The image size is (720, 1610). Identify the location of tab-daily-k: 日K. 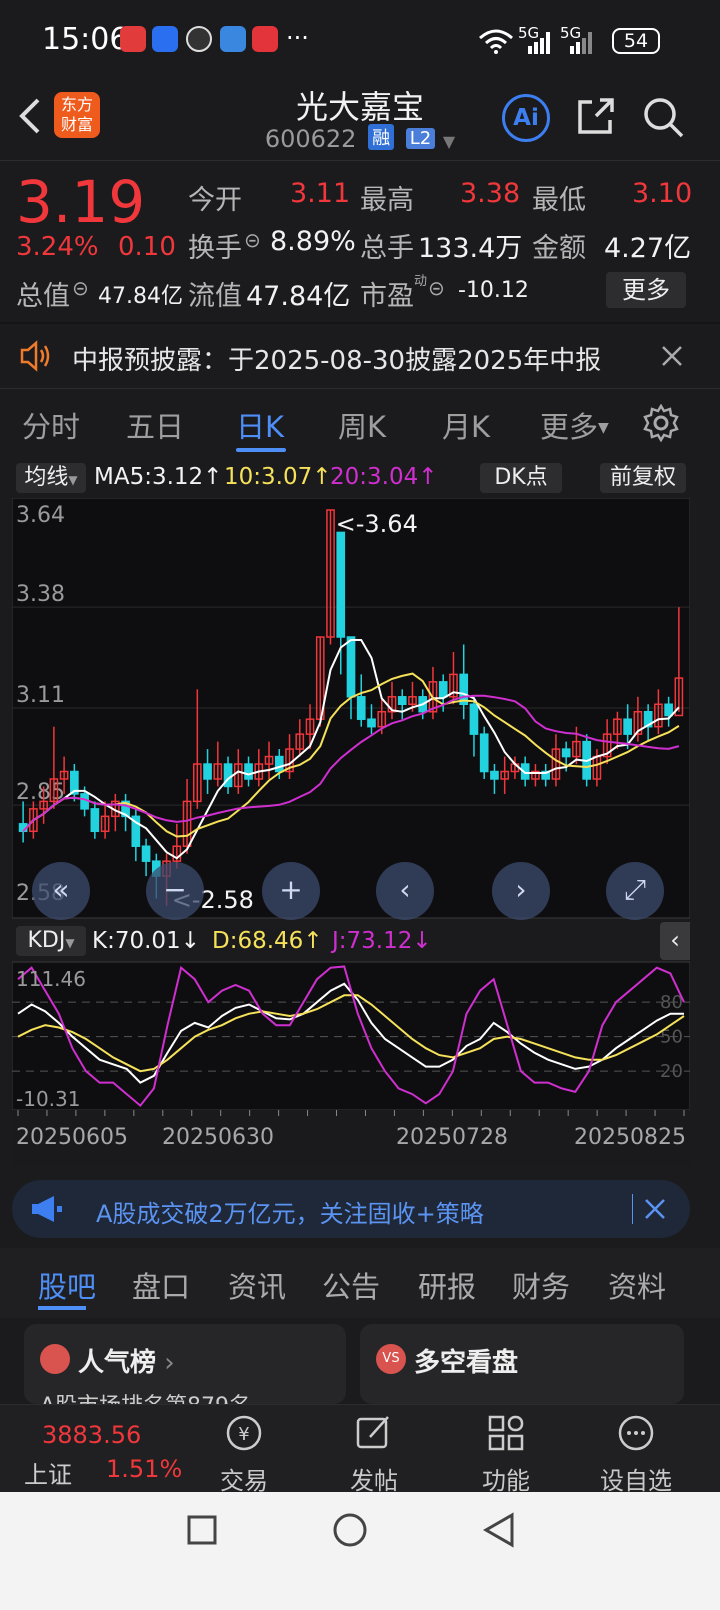
(260, 425).